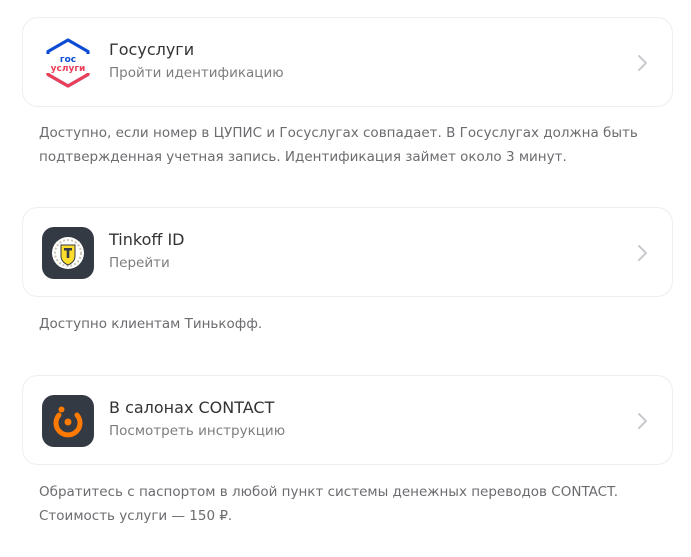  What do you see at coordinates (139, 263) in the screenshot?
I see `tinkoff-subtitle: Перейти` at bounding box center [139, 263].